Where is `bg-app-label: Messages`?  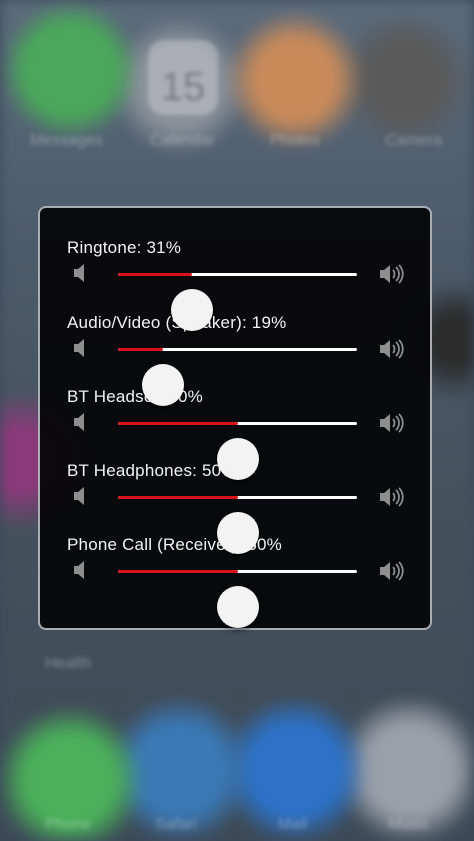 bg-app-label: Messages is located at coordinates (66, 140).